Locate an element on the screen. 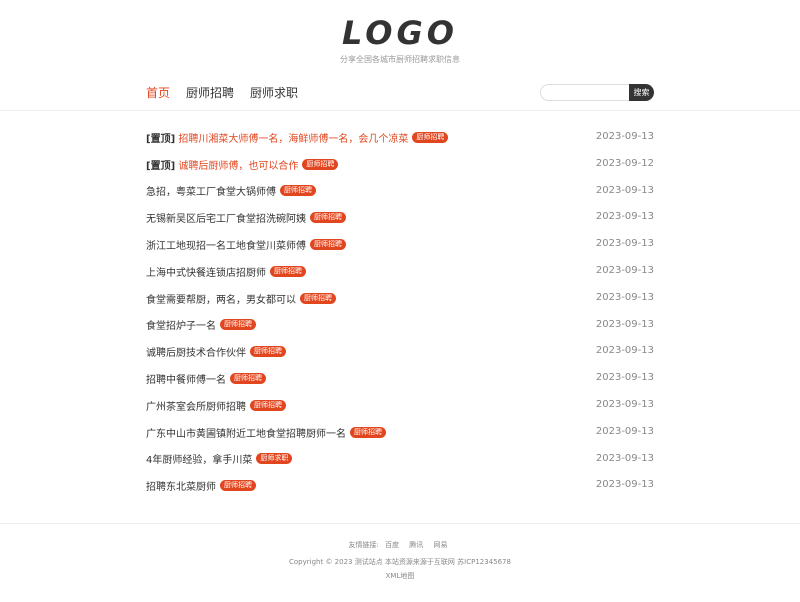  post-title-link: 食堂需要帮厨，两名，男女都可以 is located at coordinates (221, 298).